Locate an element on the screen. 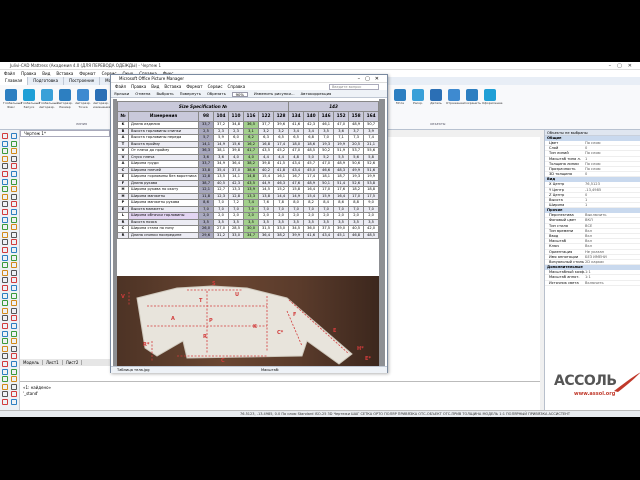 Image resolution: width=640 pixels, height=480 pixels. ribbon-button: Отражение is located at coordinates (455, 96).